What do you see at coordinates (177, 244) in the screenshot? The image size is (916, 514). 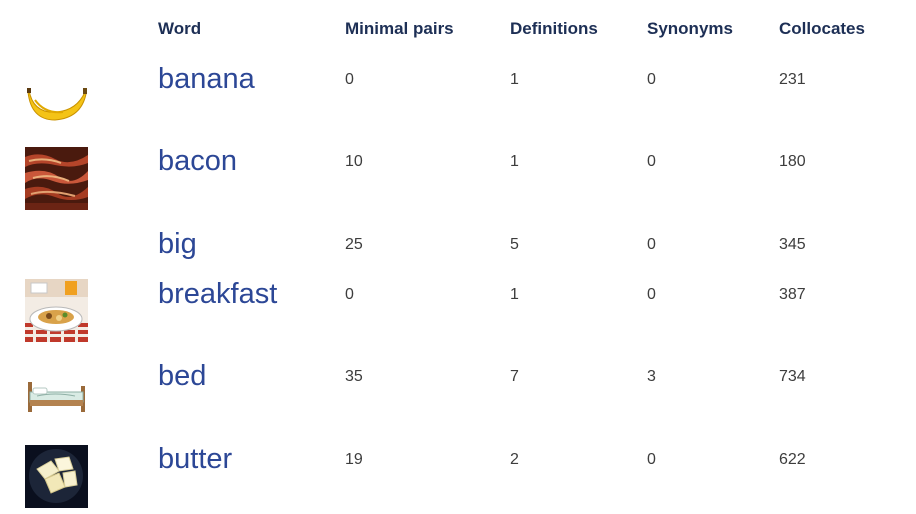 I see `word-link-big: big` at bounding box center [177, 244].